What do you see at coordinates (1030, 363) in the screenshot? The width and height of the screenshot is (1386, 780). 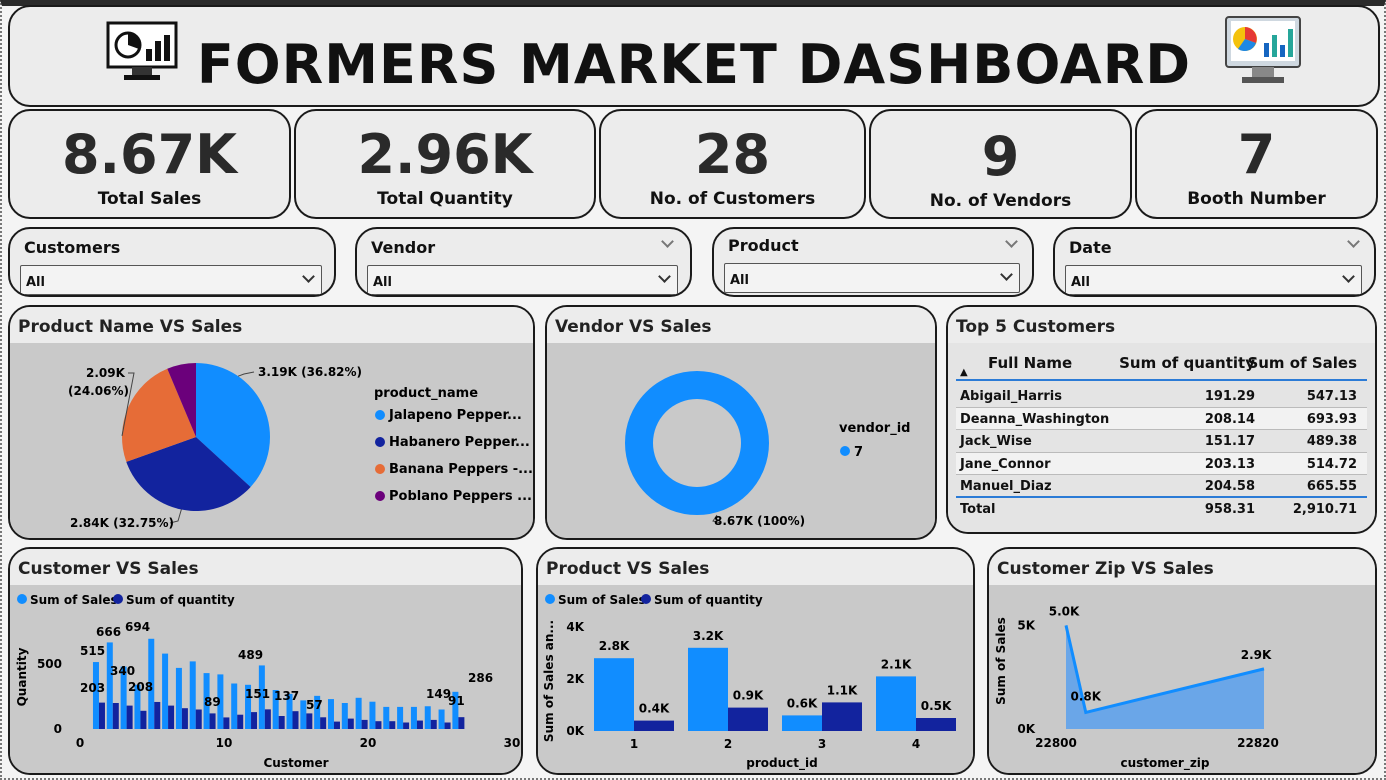 I see `column-header: Full Name` at bounding box center [1030, 363].